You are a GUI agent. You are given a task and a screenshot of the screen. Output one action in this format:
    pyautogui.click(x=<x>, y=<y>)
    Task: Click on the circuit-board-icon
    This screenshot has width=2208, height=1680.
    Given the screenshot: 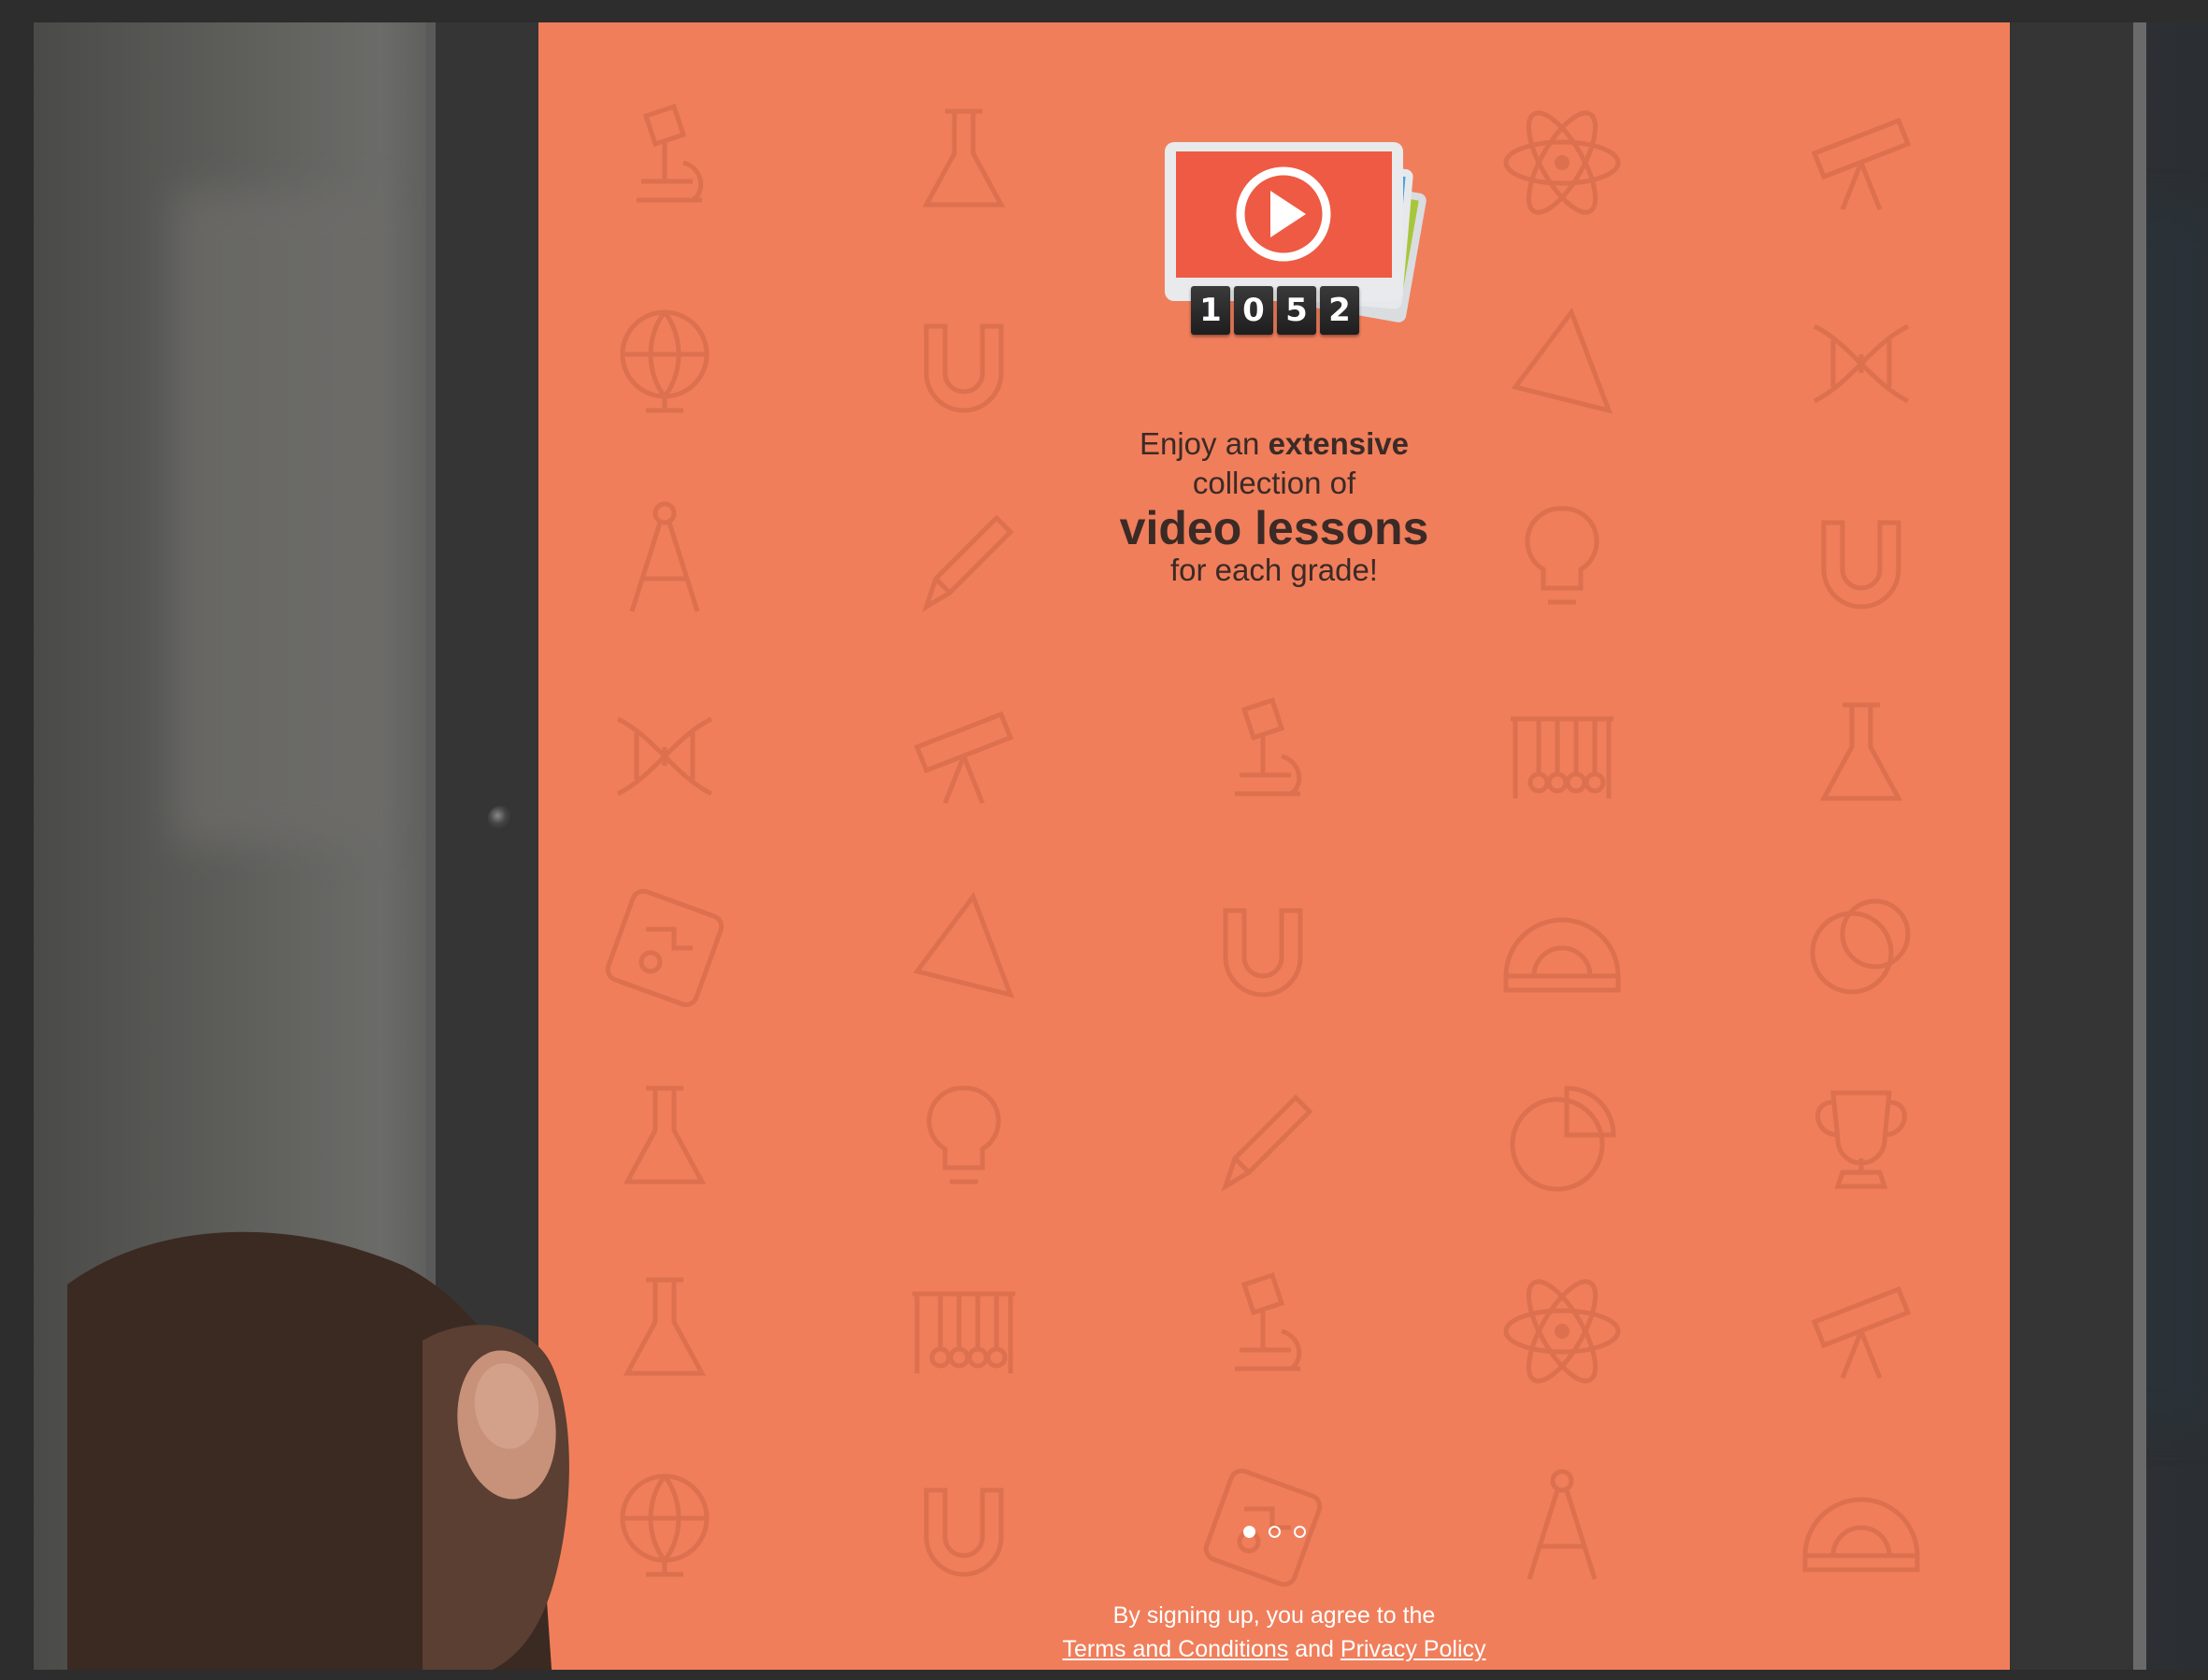 What is the action you would take?
    pyautogui.click(x=664, y=948)
    